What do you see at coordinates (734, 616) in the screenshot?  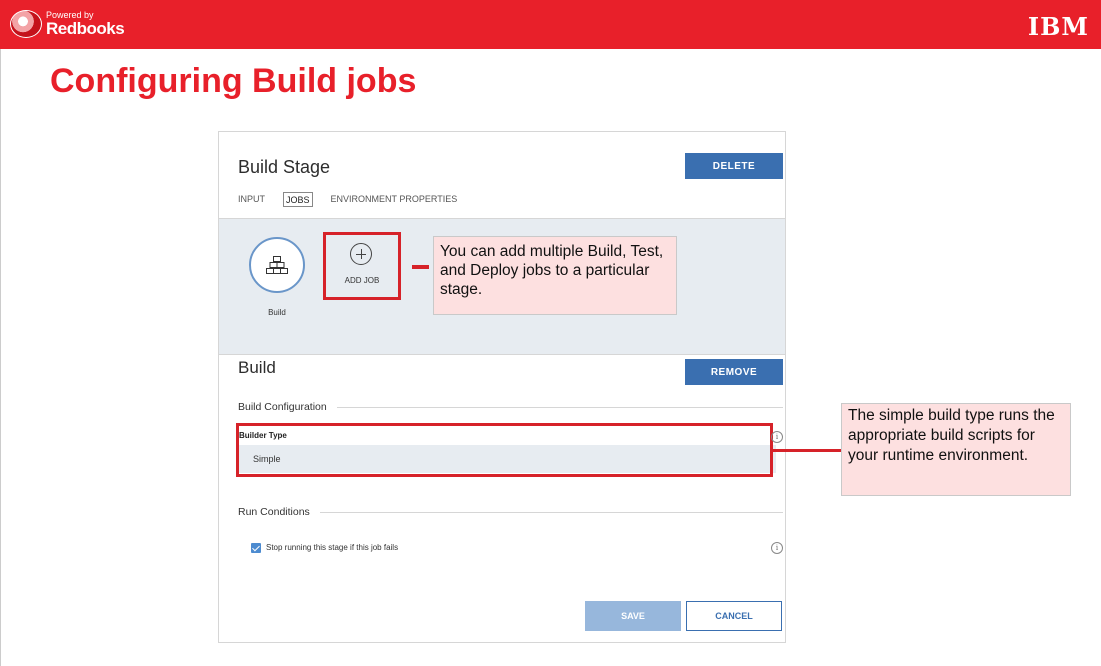 I see `cancel-button: CANCEL` at bounding box center [734, 616].